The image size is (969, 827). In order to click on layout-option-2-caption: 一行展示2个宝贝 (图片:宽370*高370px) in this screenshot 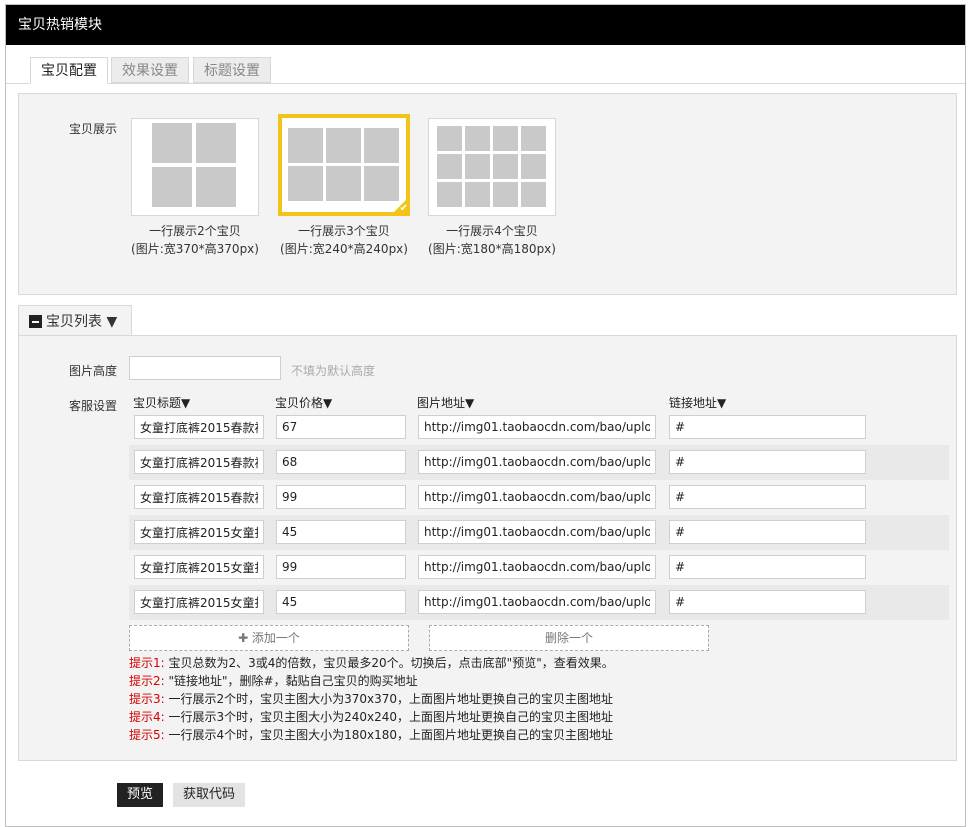, I will do `click(195, 240)`.